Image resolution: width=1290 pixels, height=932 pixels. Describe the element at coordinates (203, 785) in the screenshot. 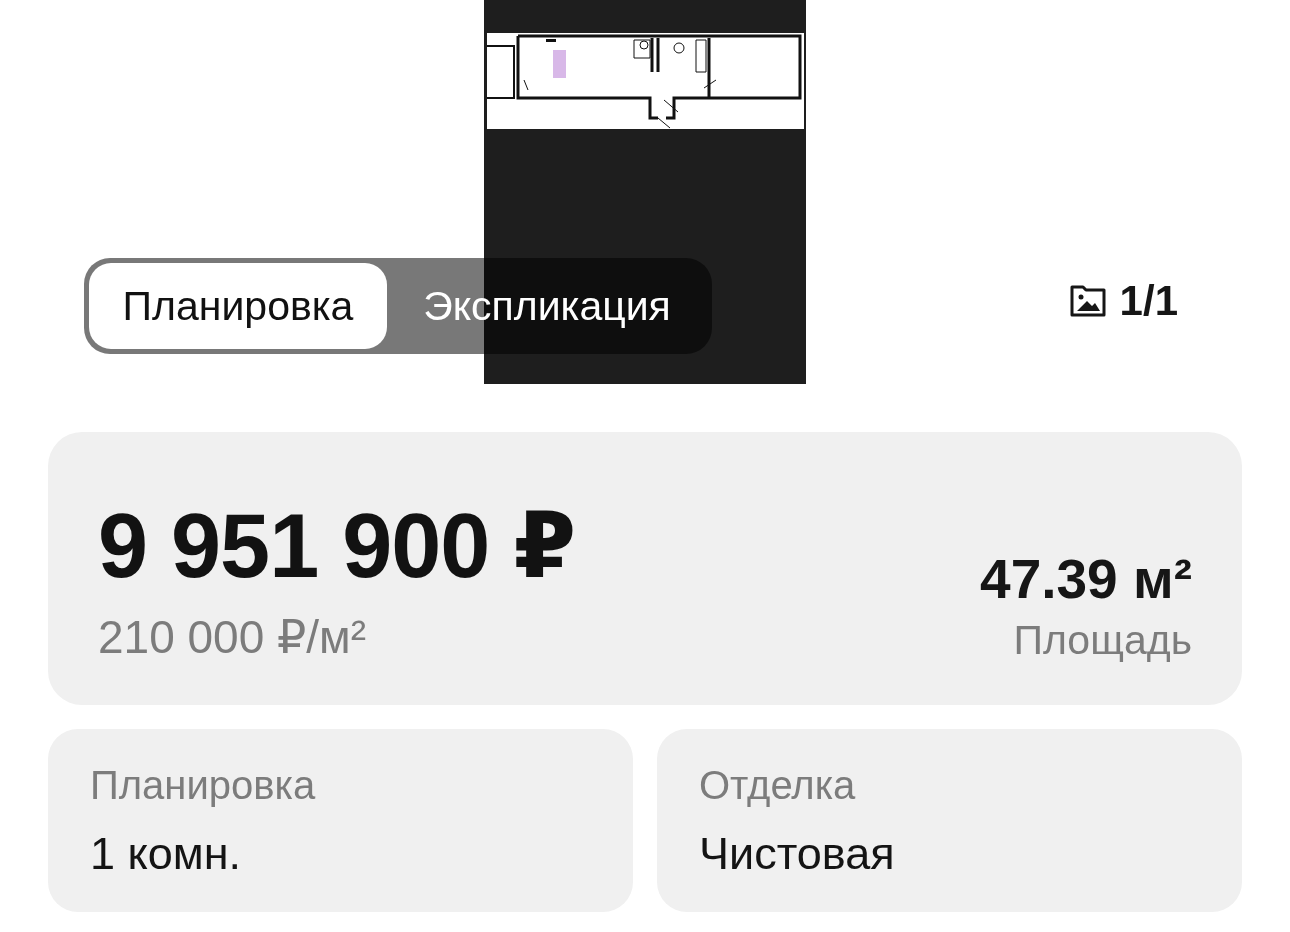

I see `detail-label: Планировка` at that location.